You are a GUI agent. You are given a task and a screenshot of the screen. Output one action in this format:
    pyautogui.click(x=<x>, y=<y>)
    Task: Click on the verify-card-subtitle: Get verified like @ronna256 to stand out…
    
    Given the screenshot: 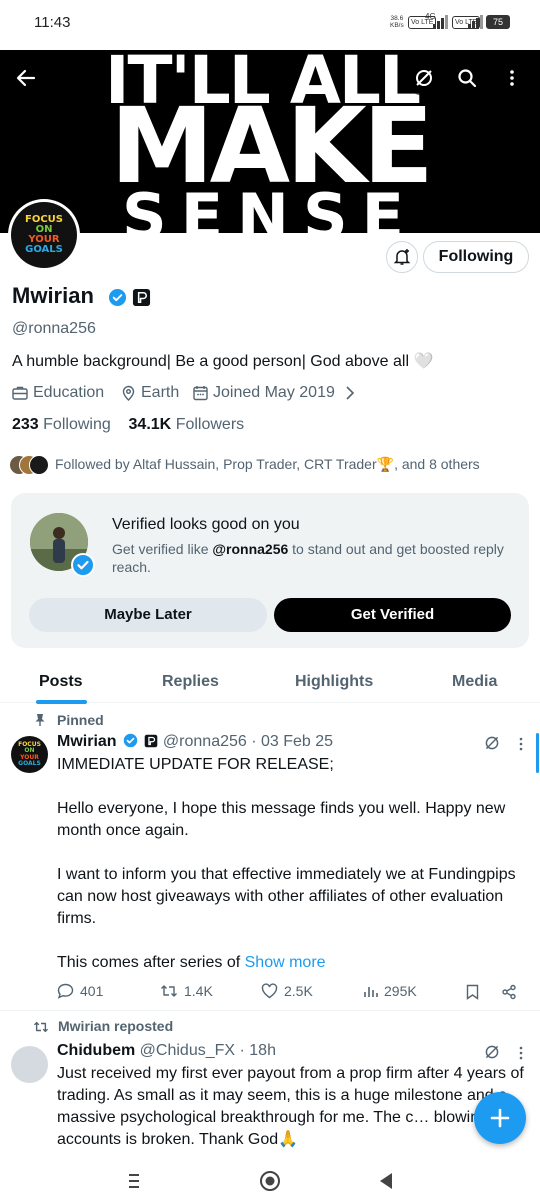 What is the action you would take?
    pyautogui.click(x=308, y=558)
    